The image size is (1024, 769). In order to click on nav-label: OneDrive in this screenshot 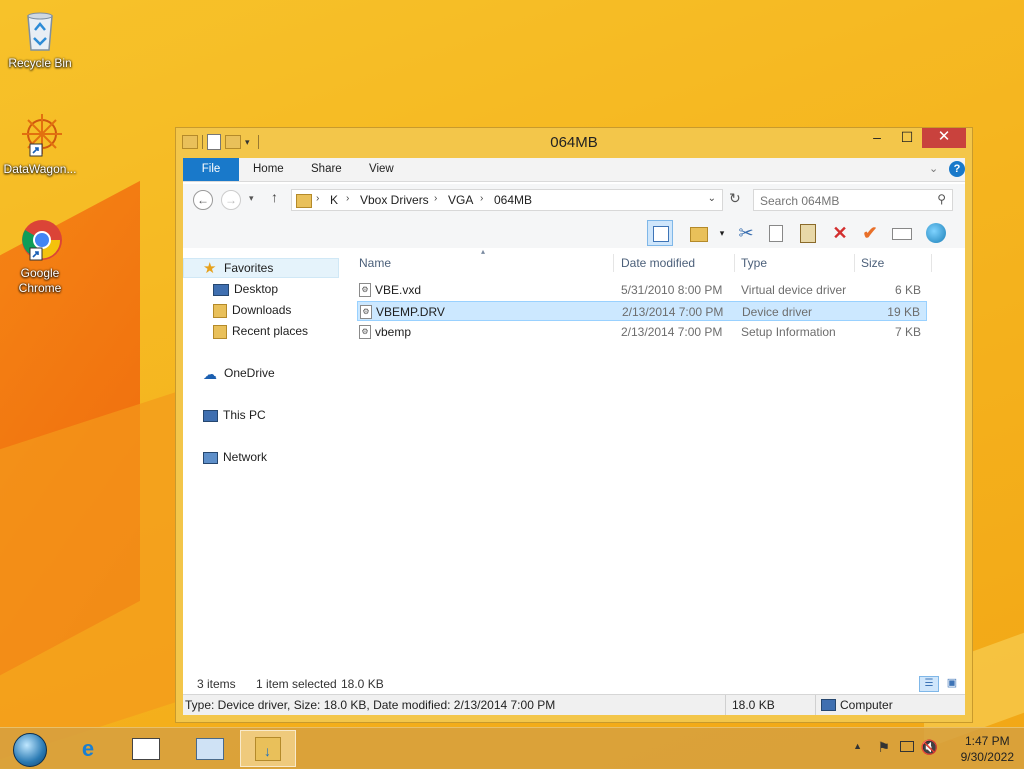, I will do `click(249, 373)`.